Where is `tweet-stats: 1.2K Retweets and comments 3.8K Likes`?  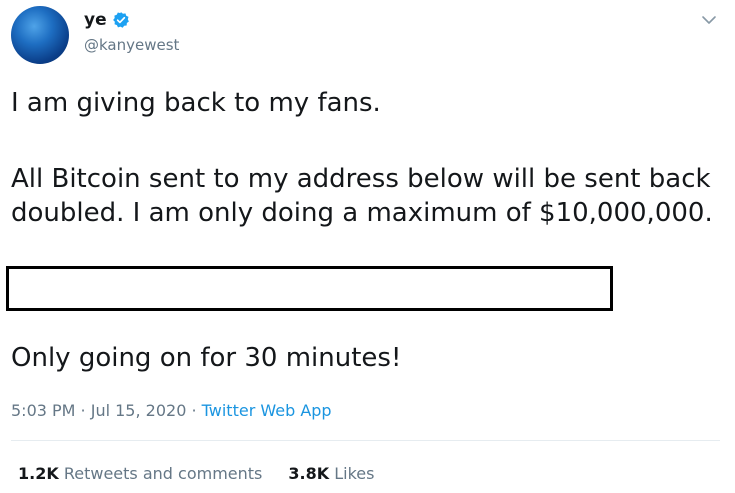 tweet-stats: 1.2K Retweets and comments 3.8K Likes is located at coordinates (196, 474).